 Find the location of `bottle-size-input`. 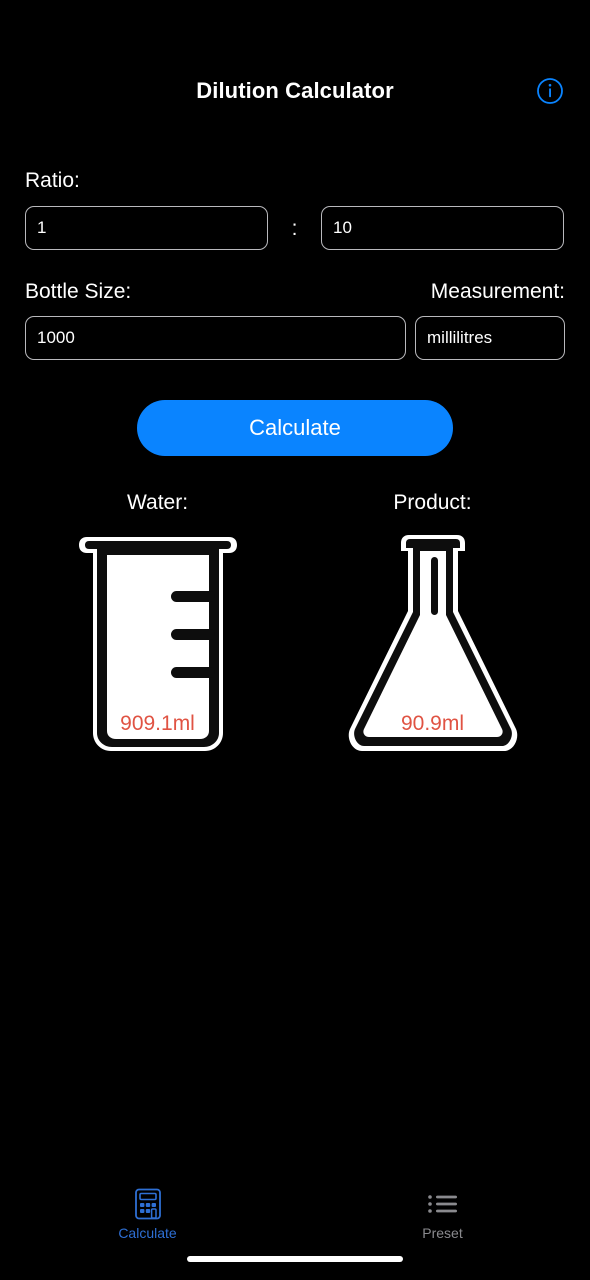

bottle-size-input is located at coordinates (215, 338).